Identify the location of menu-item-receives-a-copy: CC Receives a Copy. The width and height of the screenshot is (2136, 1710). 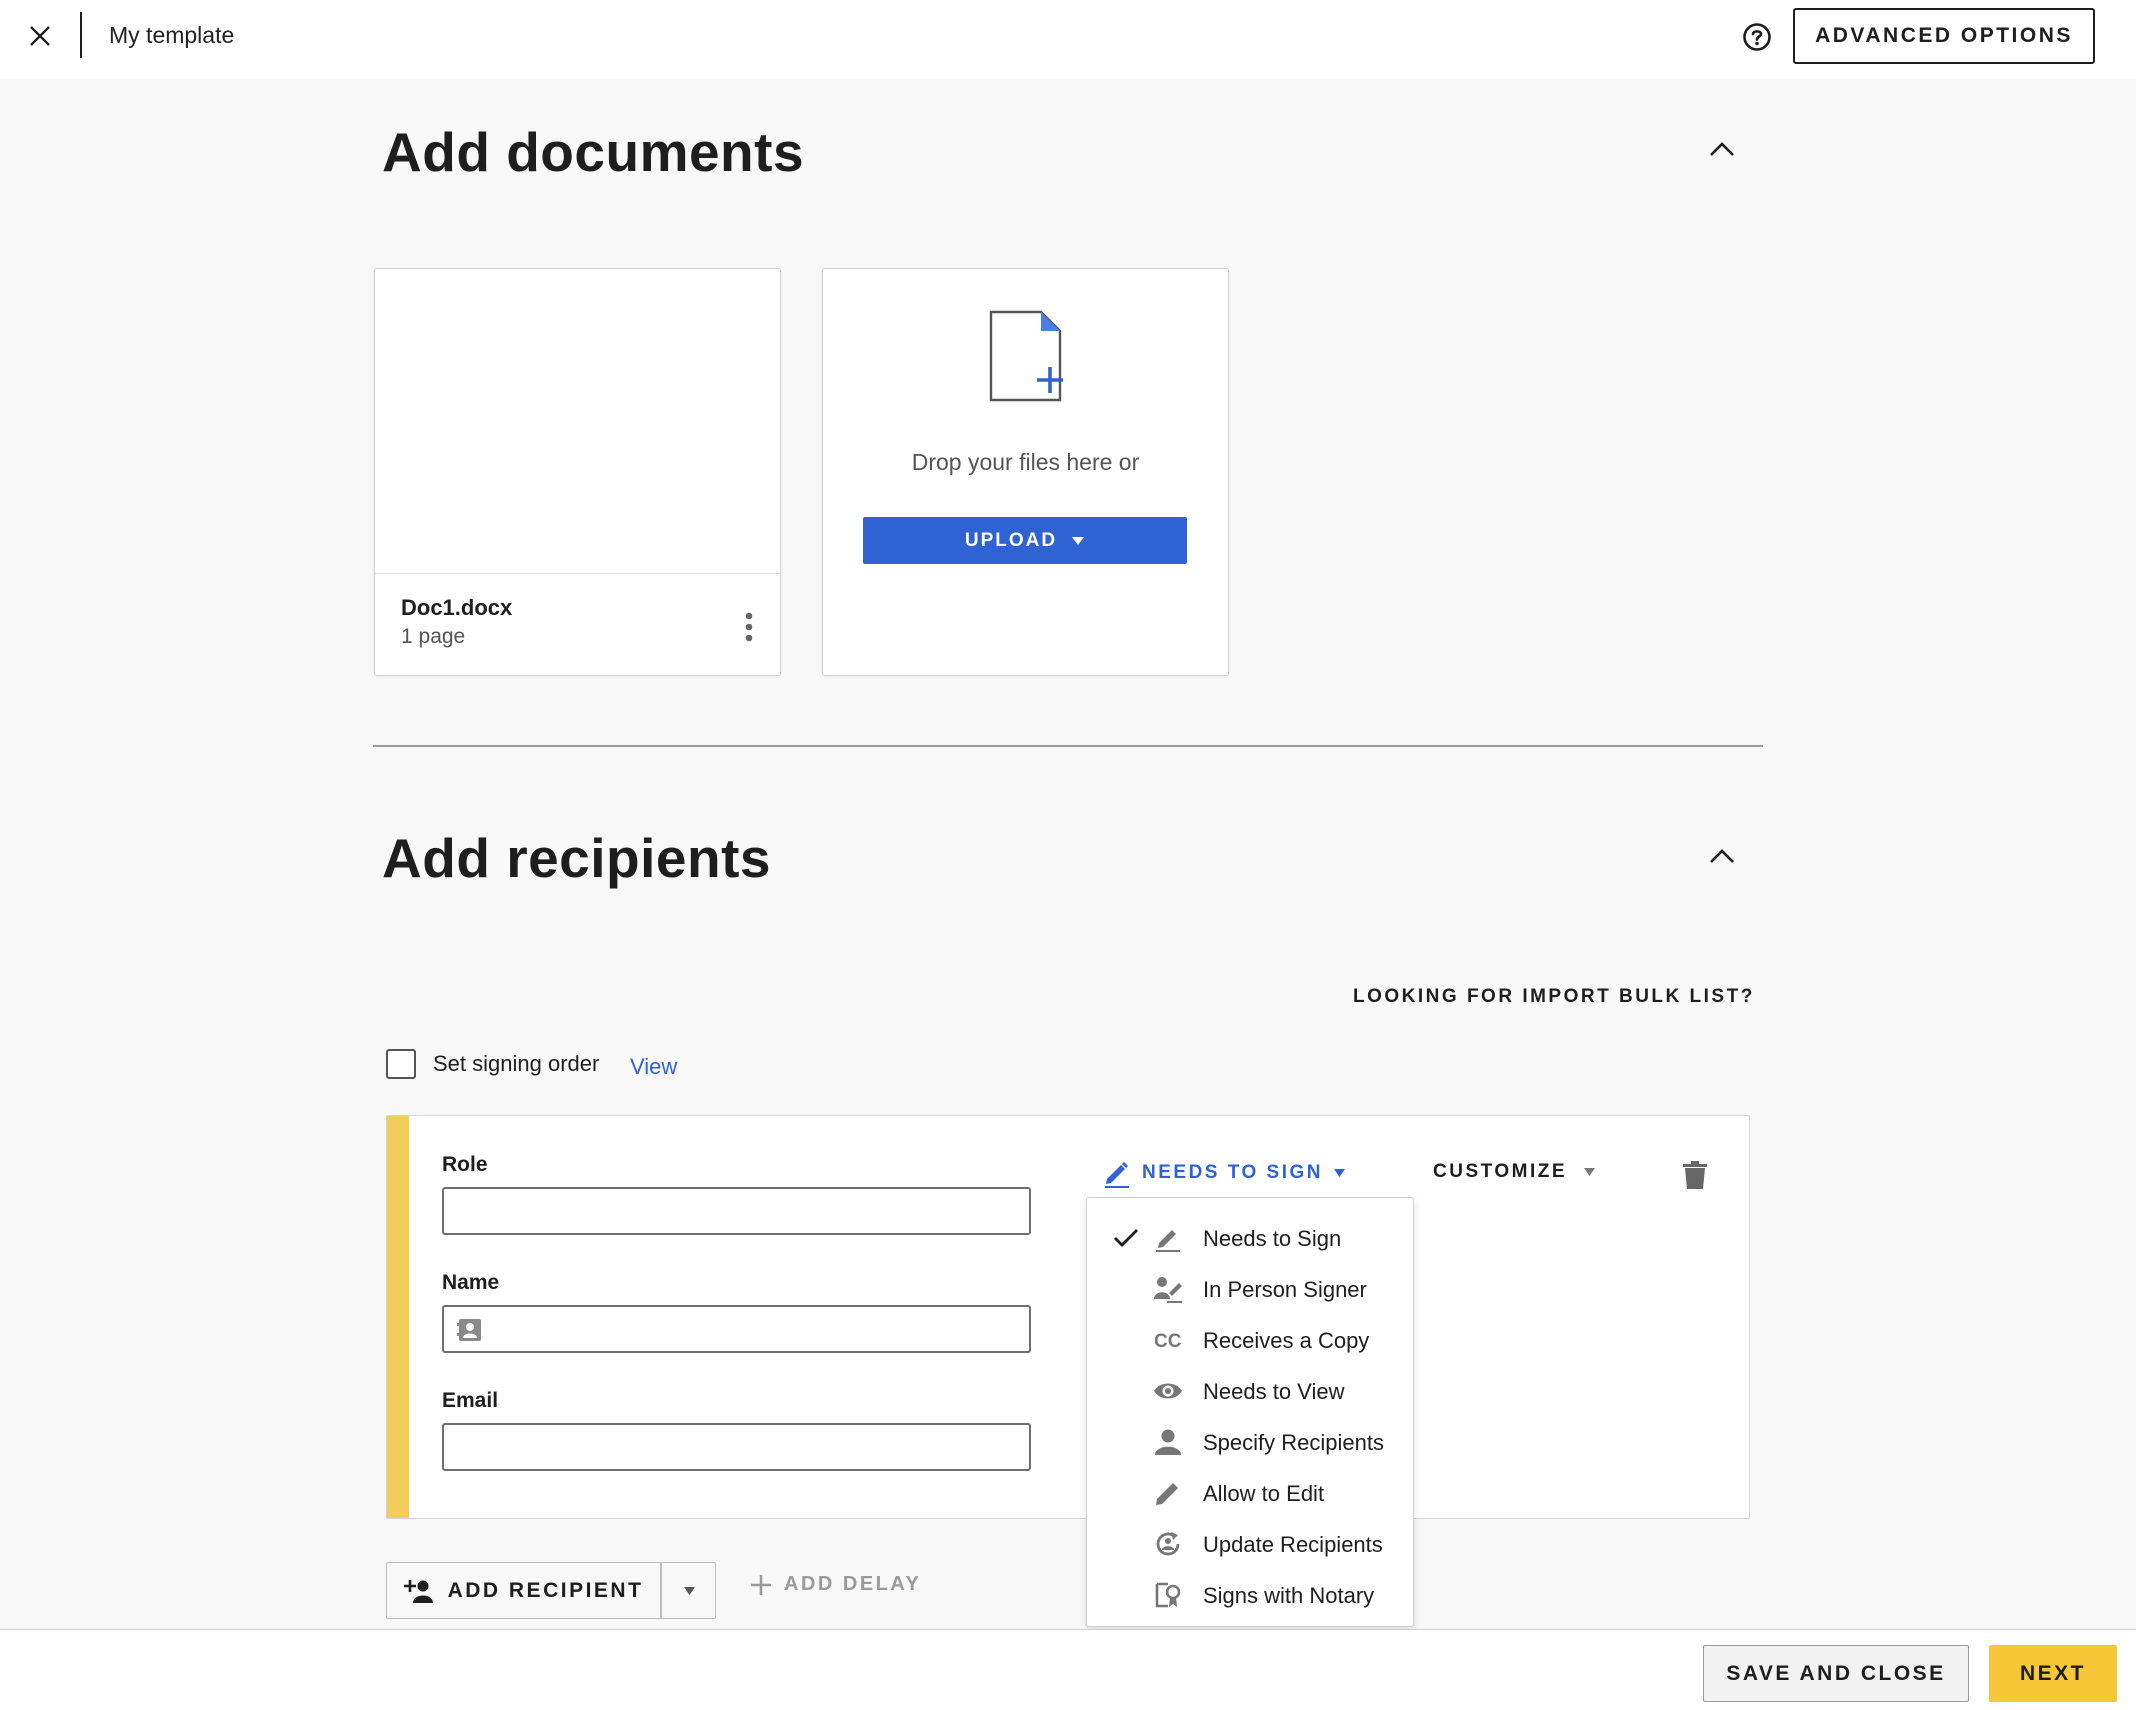
(1250, 1339).